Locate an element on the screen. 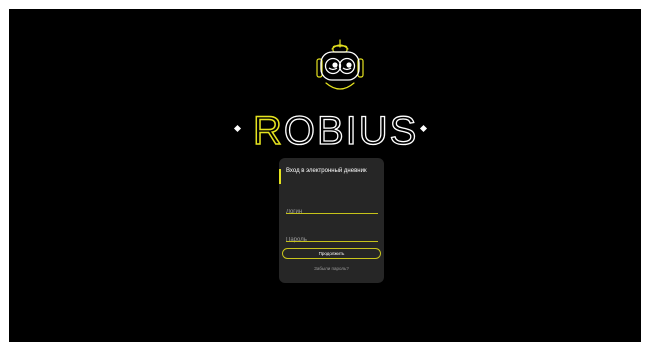 The image size is (650, 342). login-underline is located at coordinates (332, 213).